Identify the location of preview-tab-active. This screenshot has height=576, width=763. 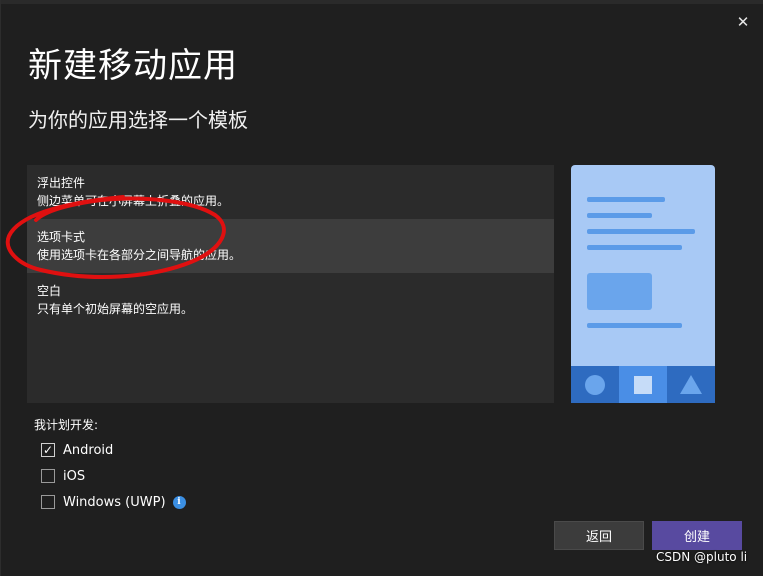
(643, 384).